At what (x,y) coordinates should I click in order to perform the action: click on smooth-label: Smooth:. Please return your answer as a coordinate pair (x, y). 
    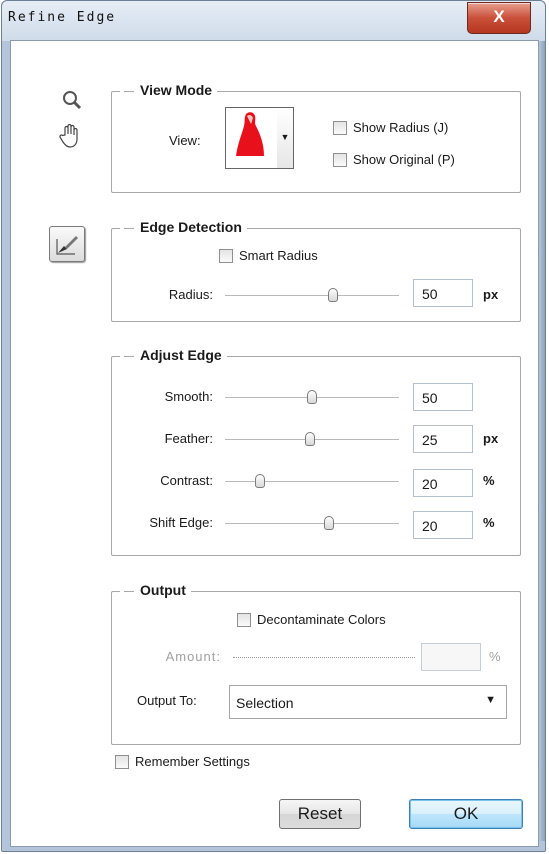
    Looking at the image, I should click on (188, 396).